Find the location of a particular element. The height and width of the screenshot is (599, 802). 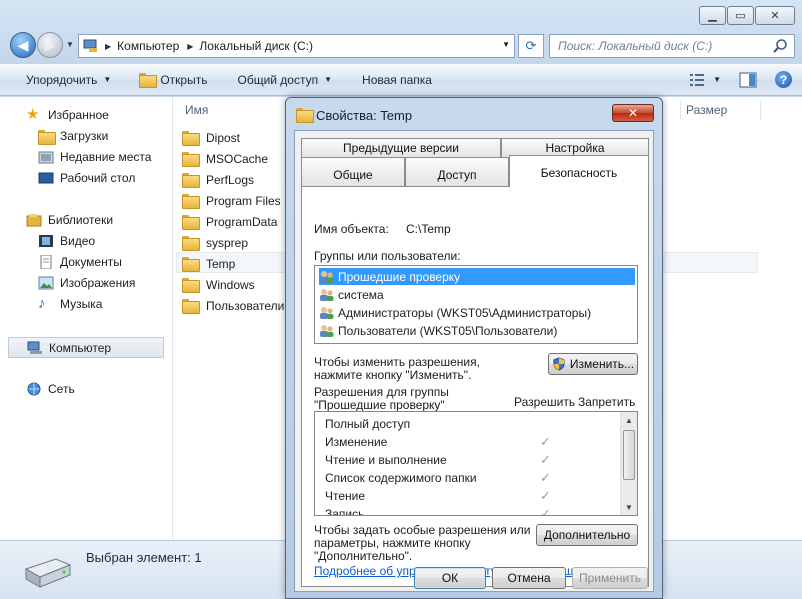

scroll-thumb is located at coordinates (629, 455).